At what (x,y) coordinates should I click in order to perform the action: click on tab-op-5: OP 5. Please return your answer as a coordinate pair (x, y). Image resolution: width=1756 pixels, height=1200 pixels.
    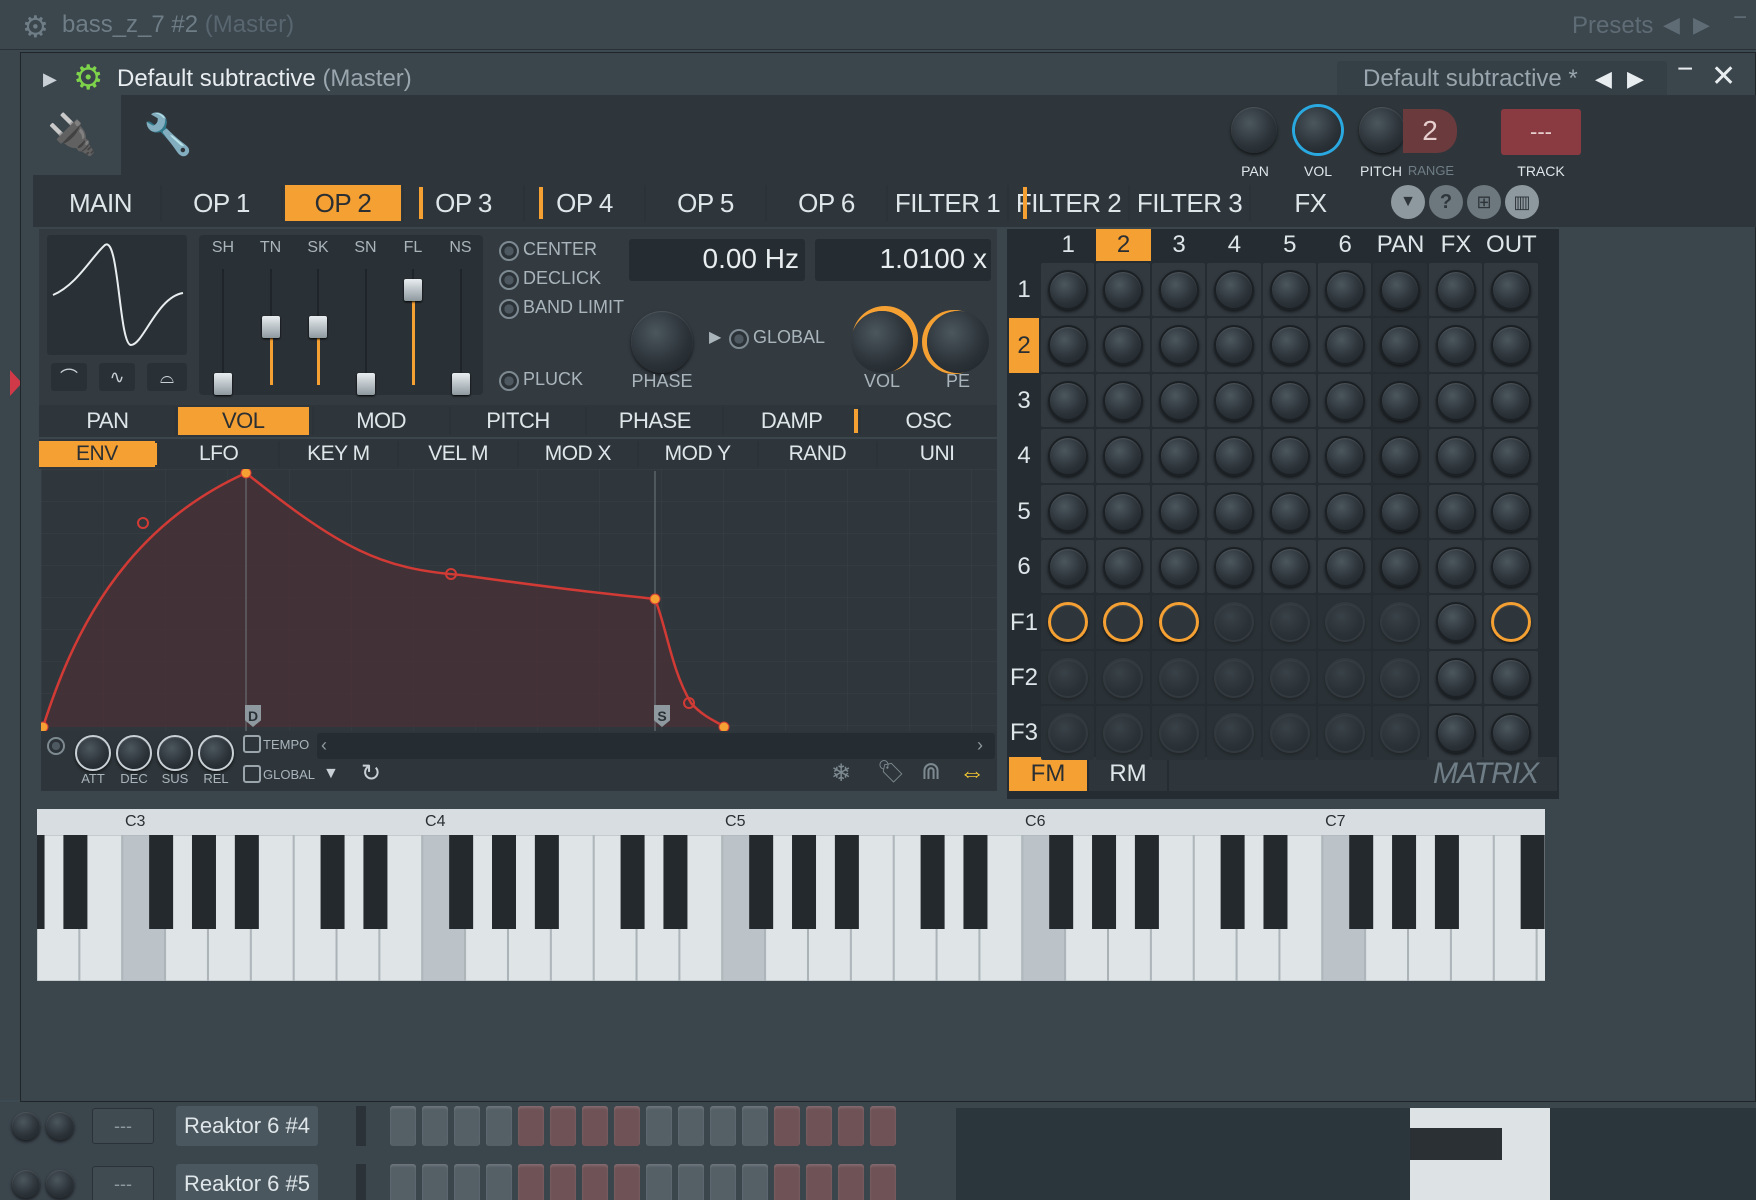
    Looking at the image, I should click on (705, 203).